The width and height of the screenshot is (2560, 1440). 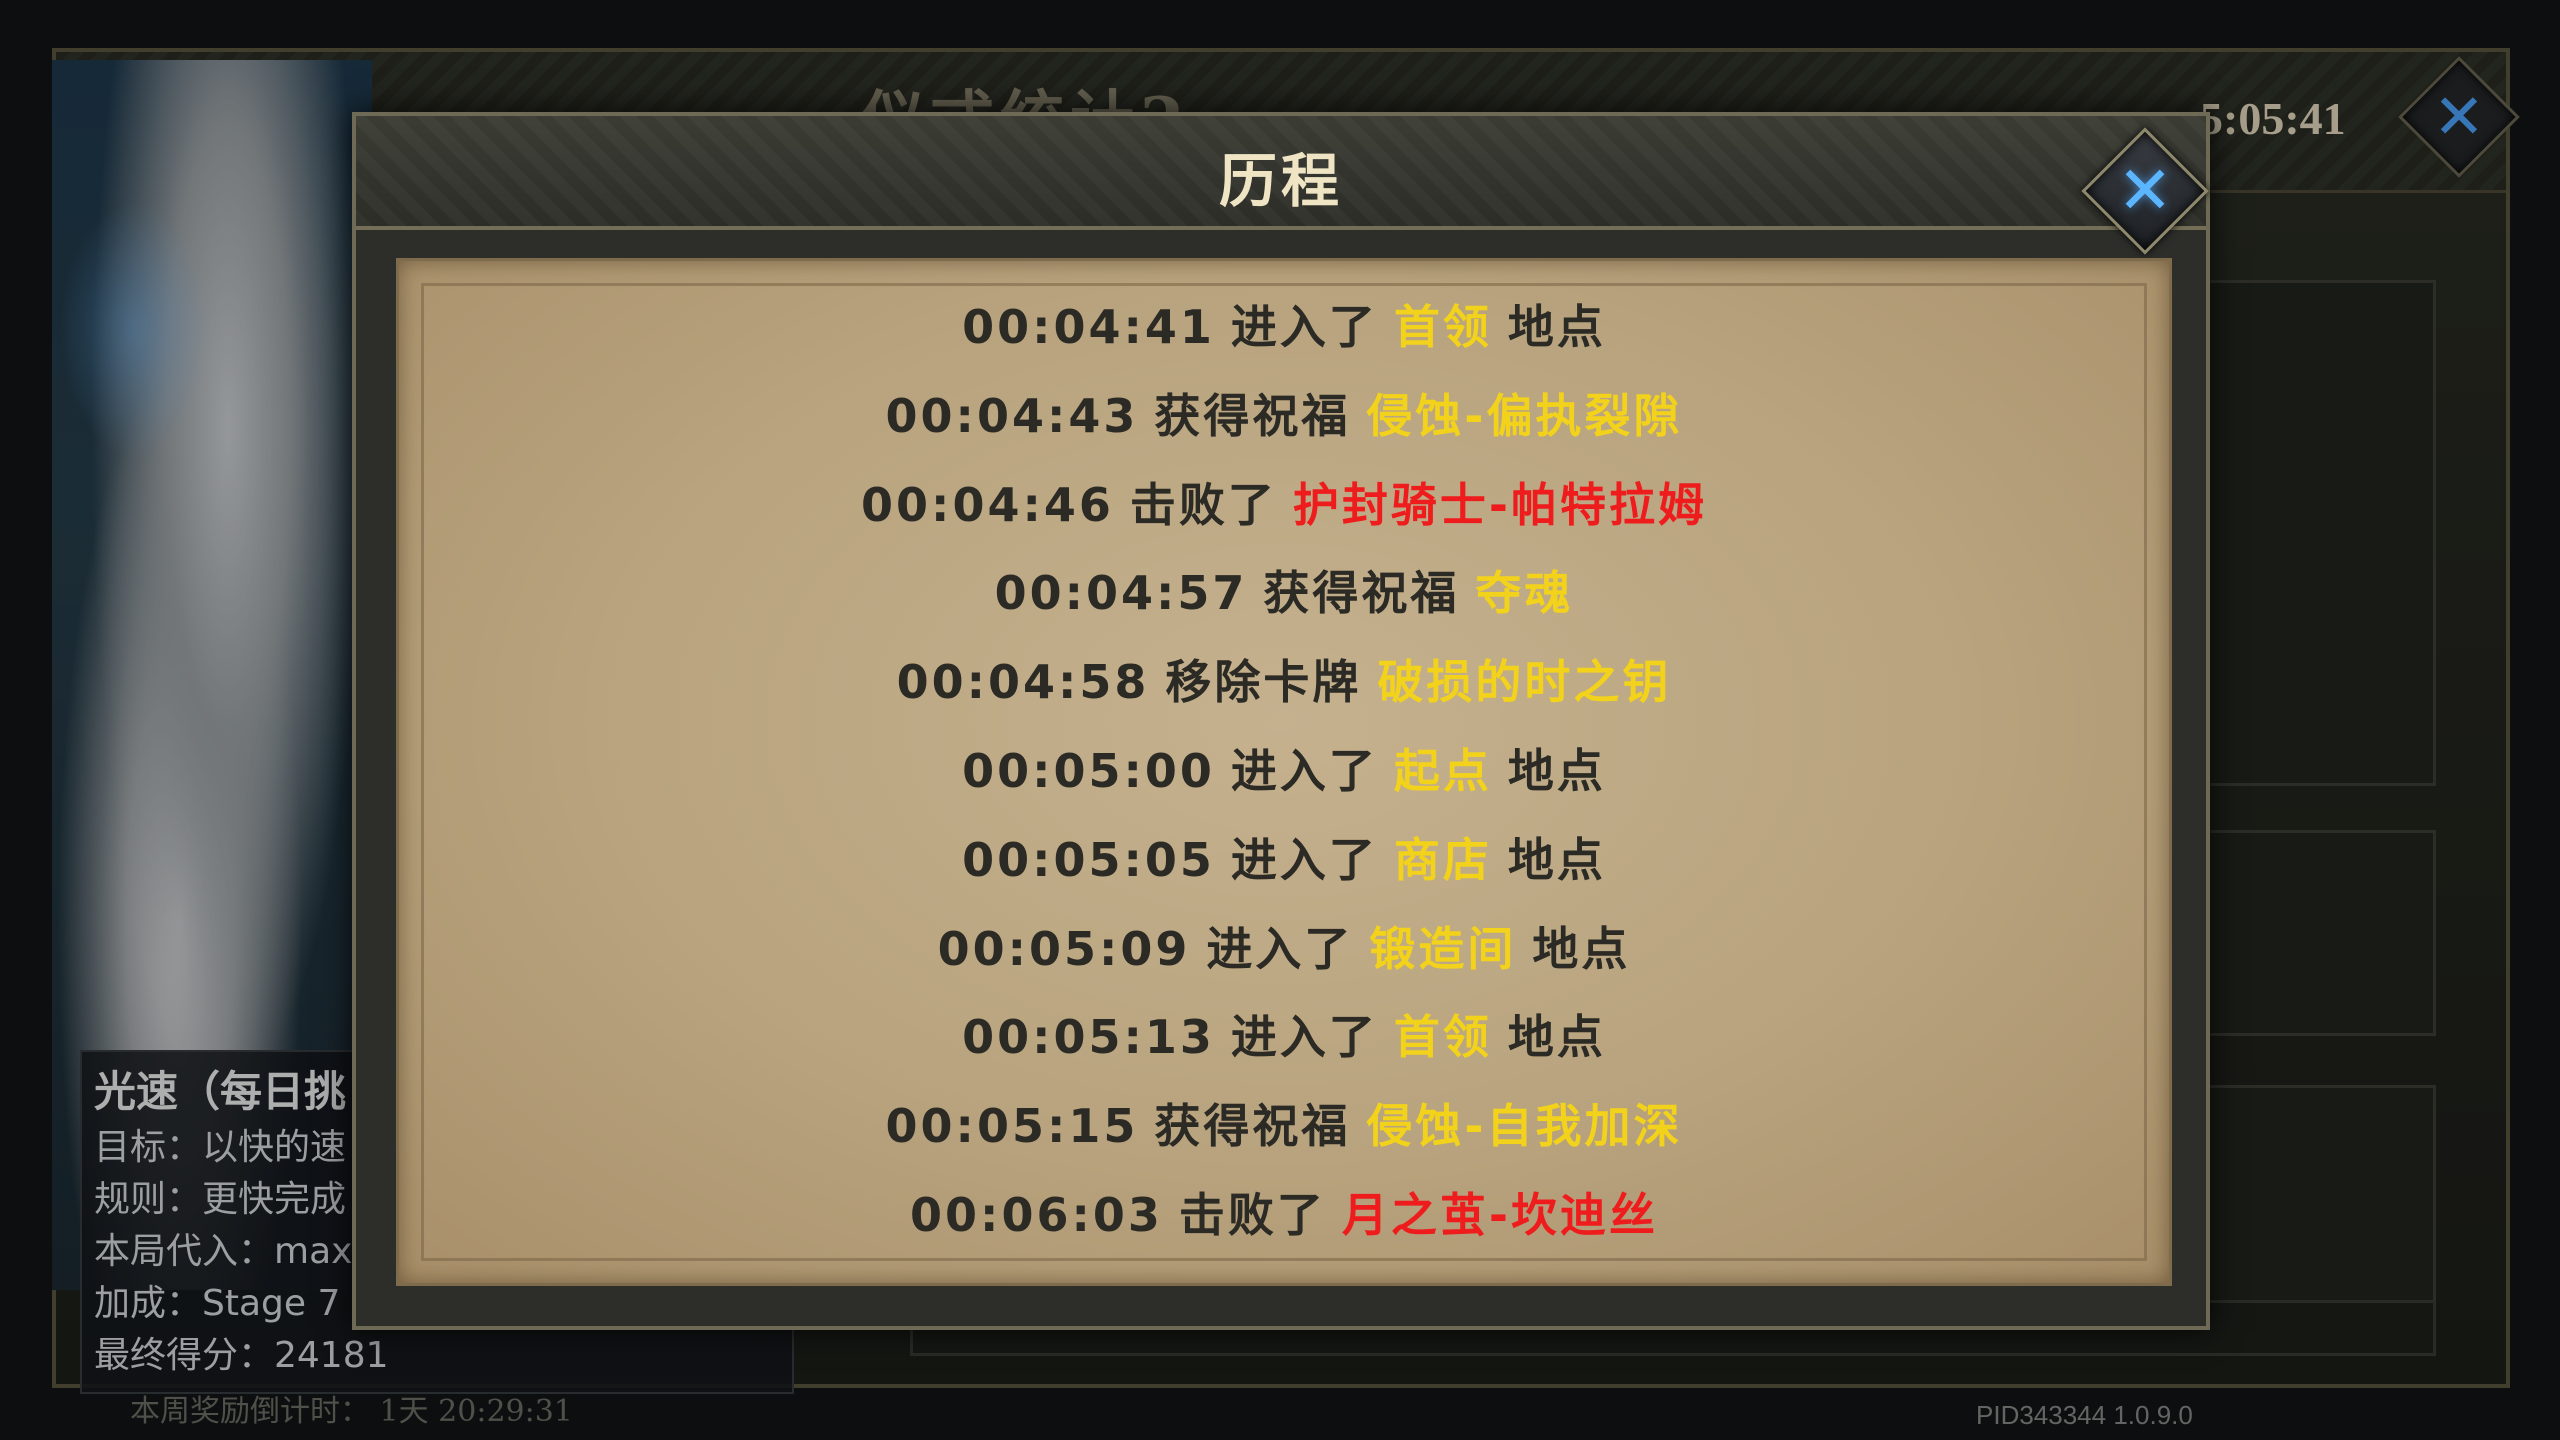 I want to click on entry-time: 00:04:58, so click(x=1023, y=682).